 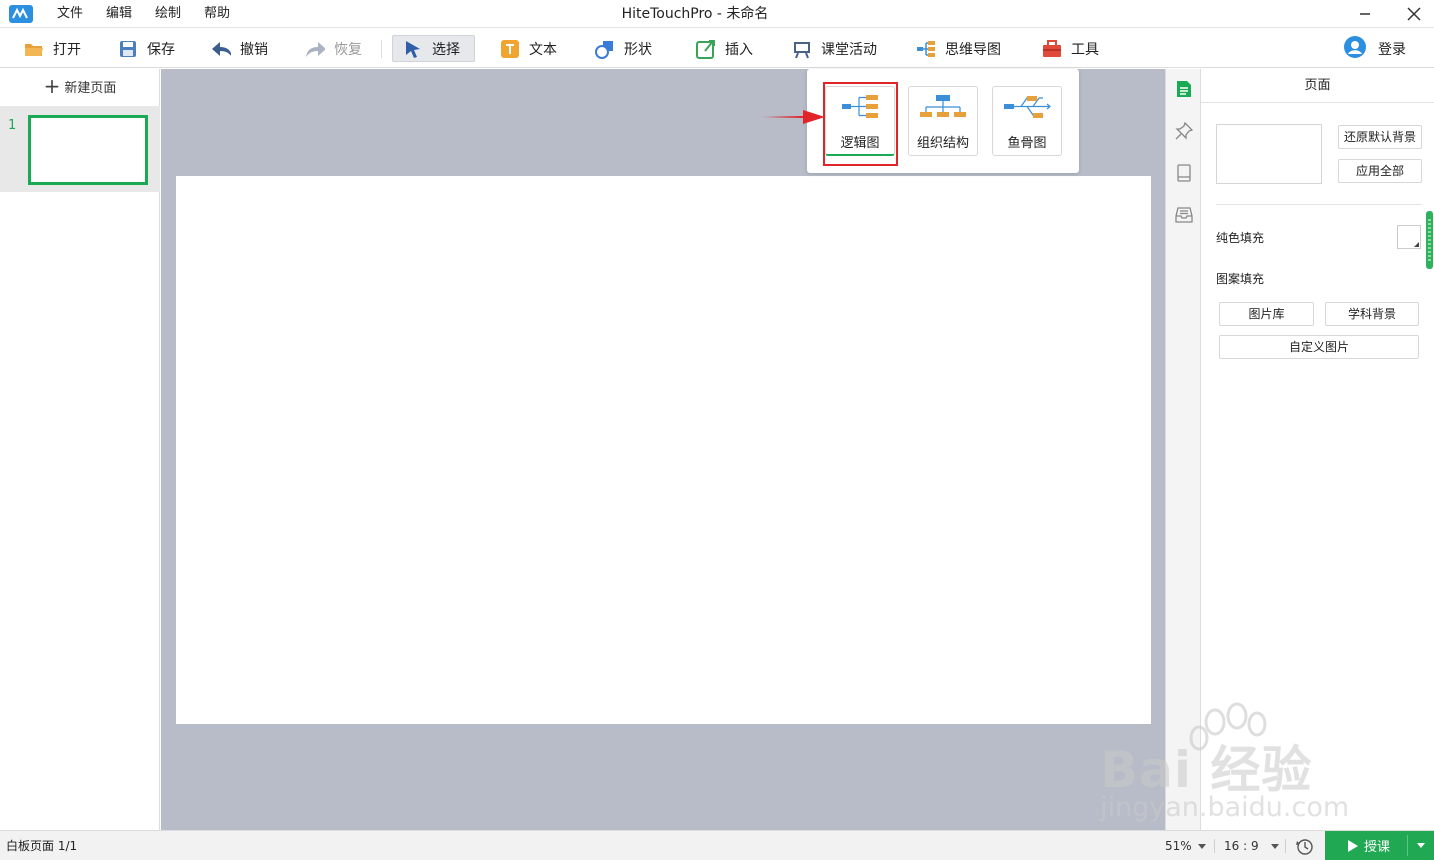 I want to click on shape-icon, so click(x=605, y=49).